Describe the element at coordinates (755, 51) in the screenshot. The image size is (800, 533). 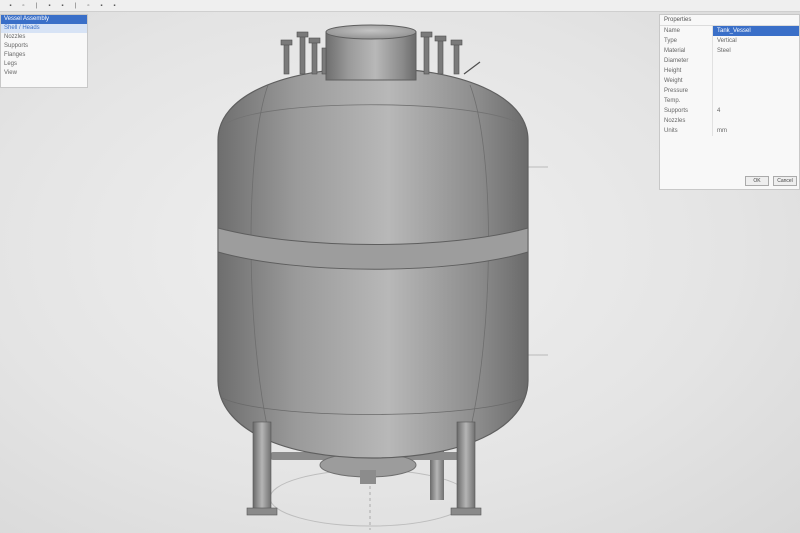
I see `property-value: Steel` at that location.